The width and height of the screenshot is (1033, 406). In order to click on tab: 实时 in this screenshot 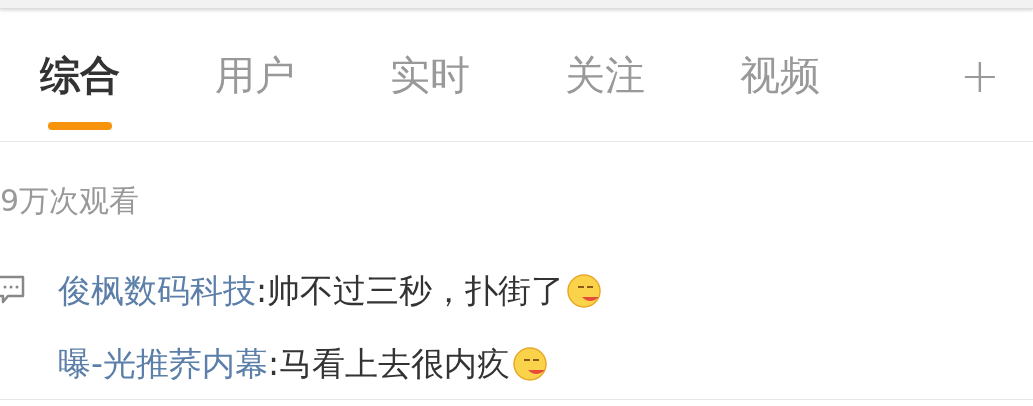, I will do `click(430, 72)`.